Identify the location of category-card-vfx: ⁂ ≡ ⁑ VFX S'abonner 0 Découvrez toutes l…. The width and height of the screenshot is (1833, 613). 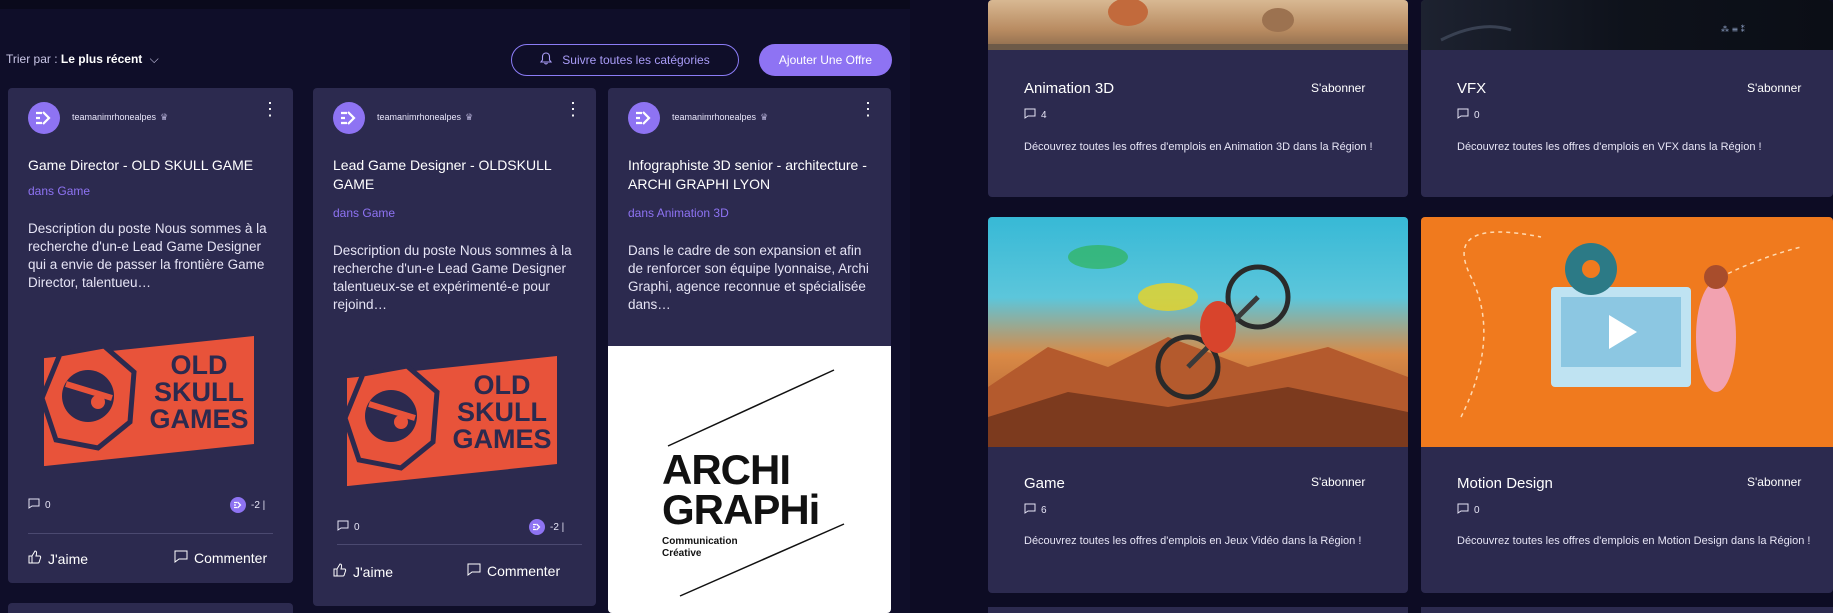
(1627, 98).